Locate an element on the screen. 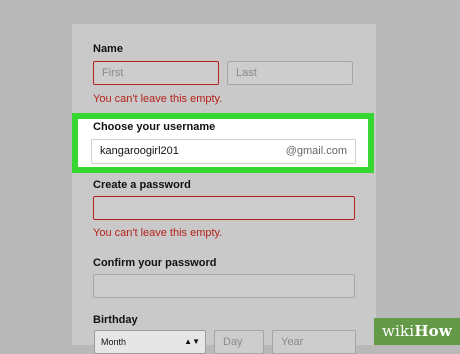 The width and height of the screenshot is (460, 354). confirm-password-input is located at coordinates (224, 286).